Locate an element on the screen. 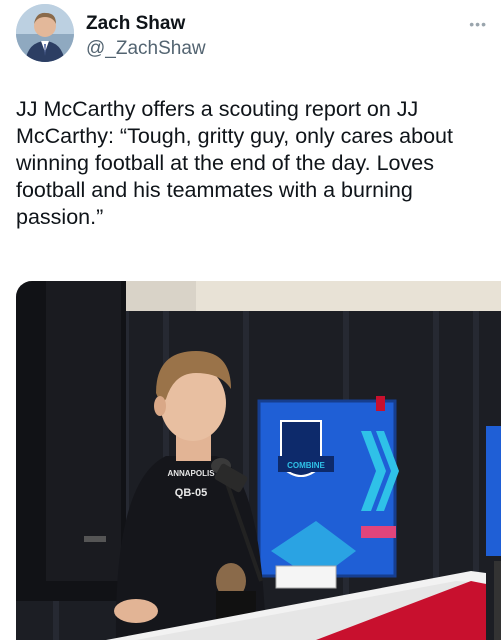 The height and width of the screenshot is (640, 501). author-handle: @_ZachShaw is located at coordinates (146, 49).